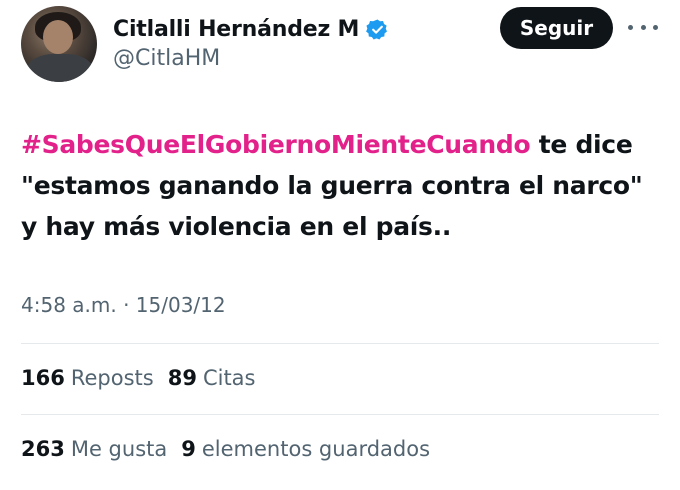 The image size is (680, 490). Describe the element at coordinates (112, 378) in the screenshot. I see `reposts-label: Reposts` at that location.